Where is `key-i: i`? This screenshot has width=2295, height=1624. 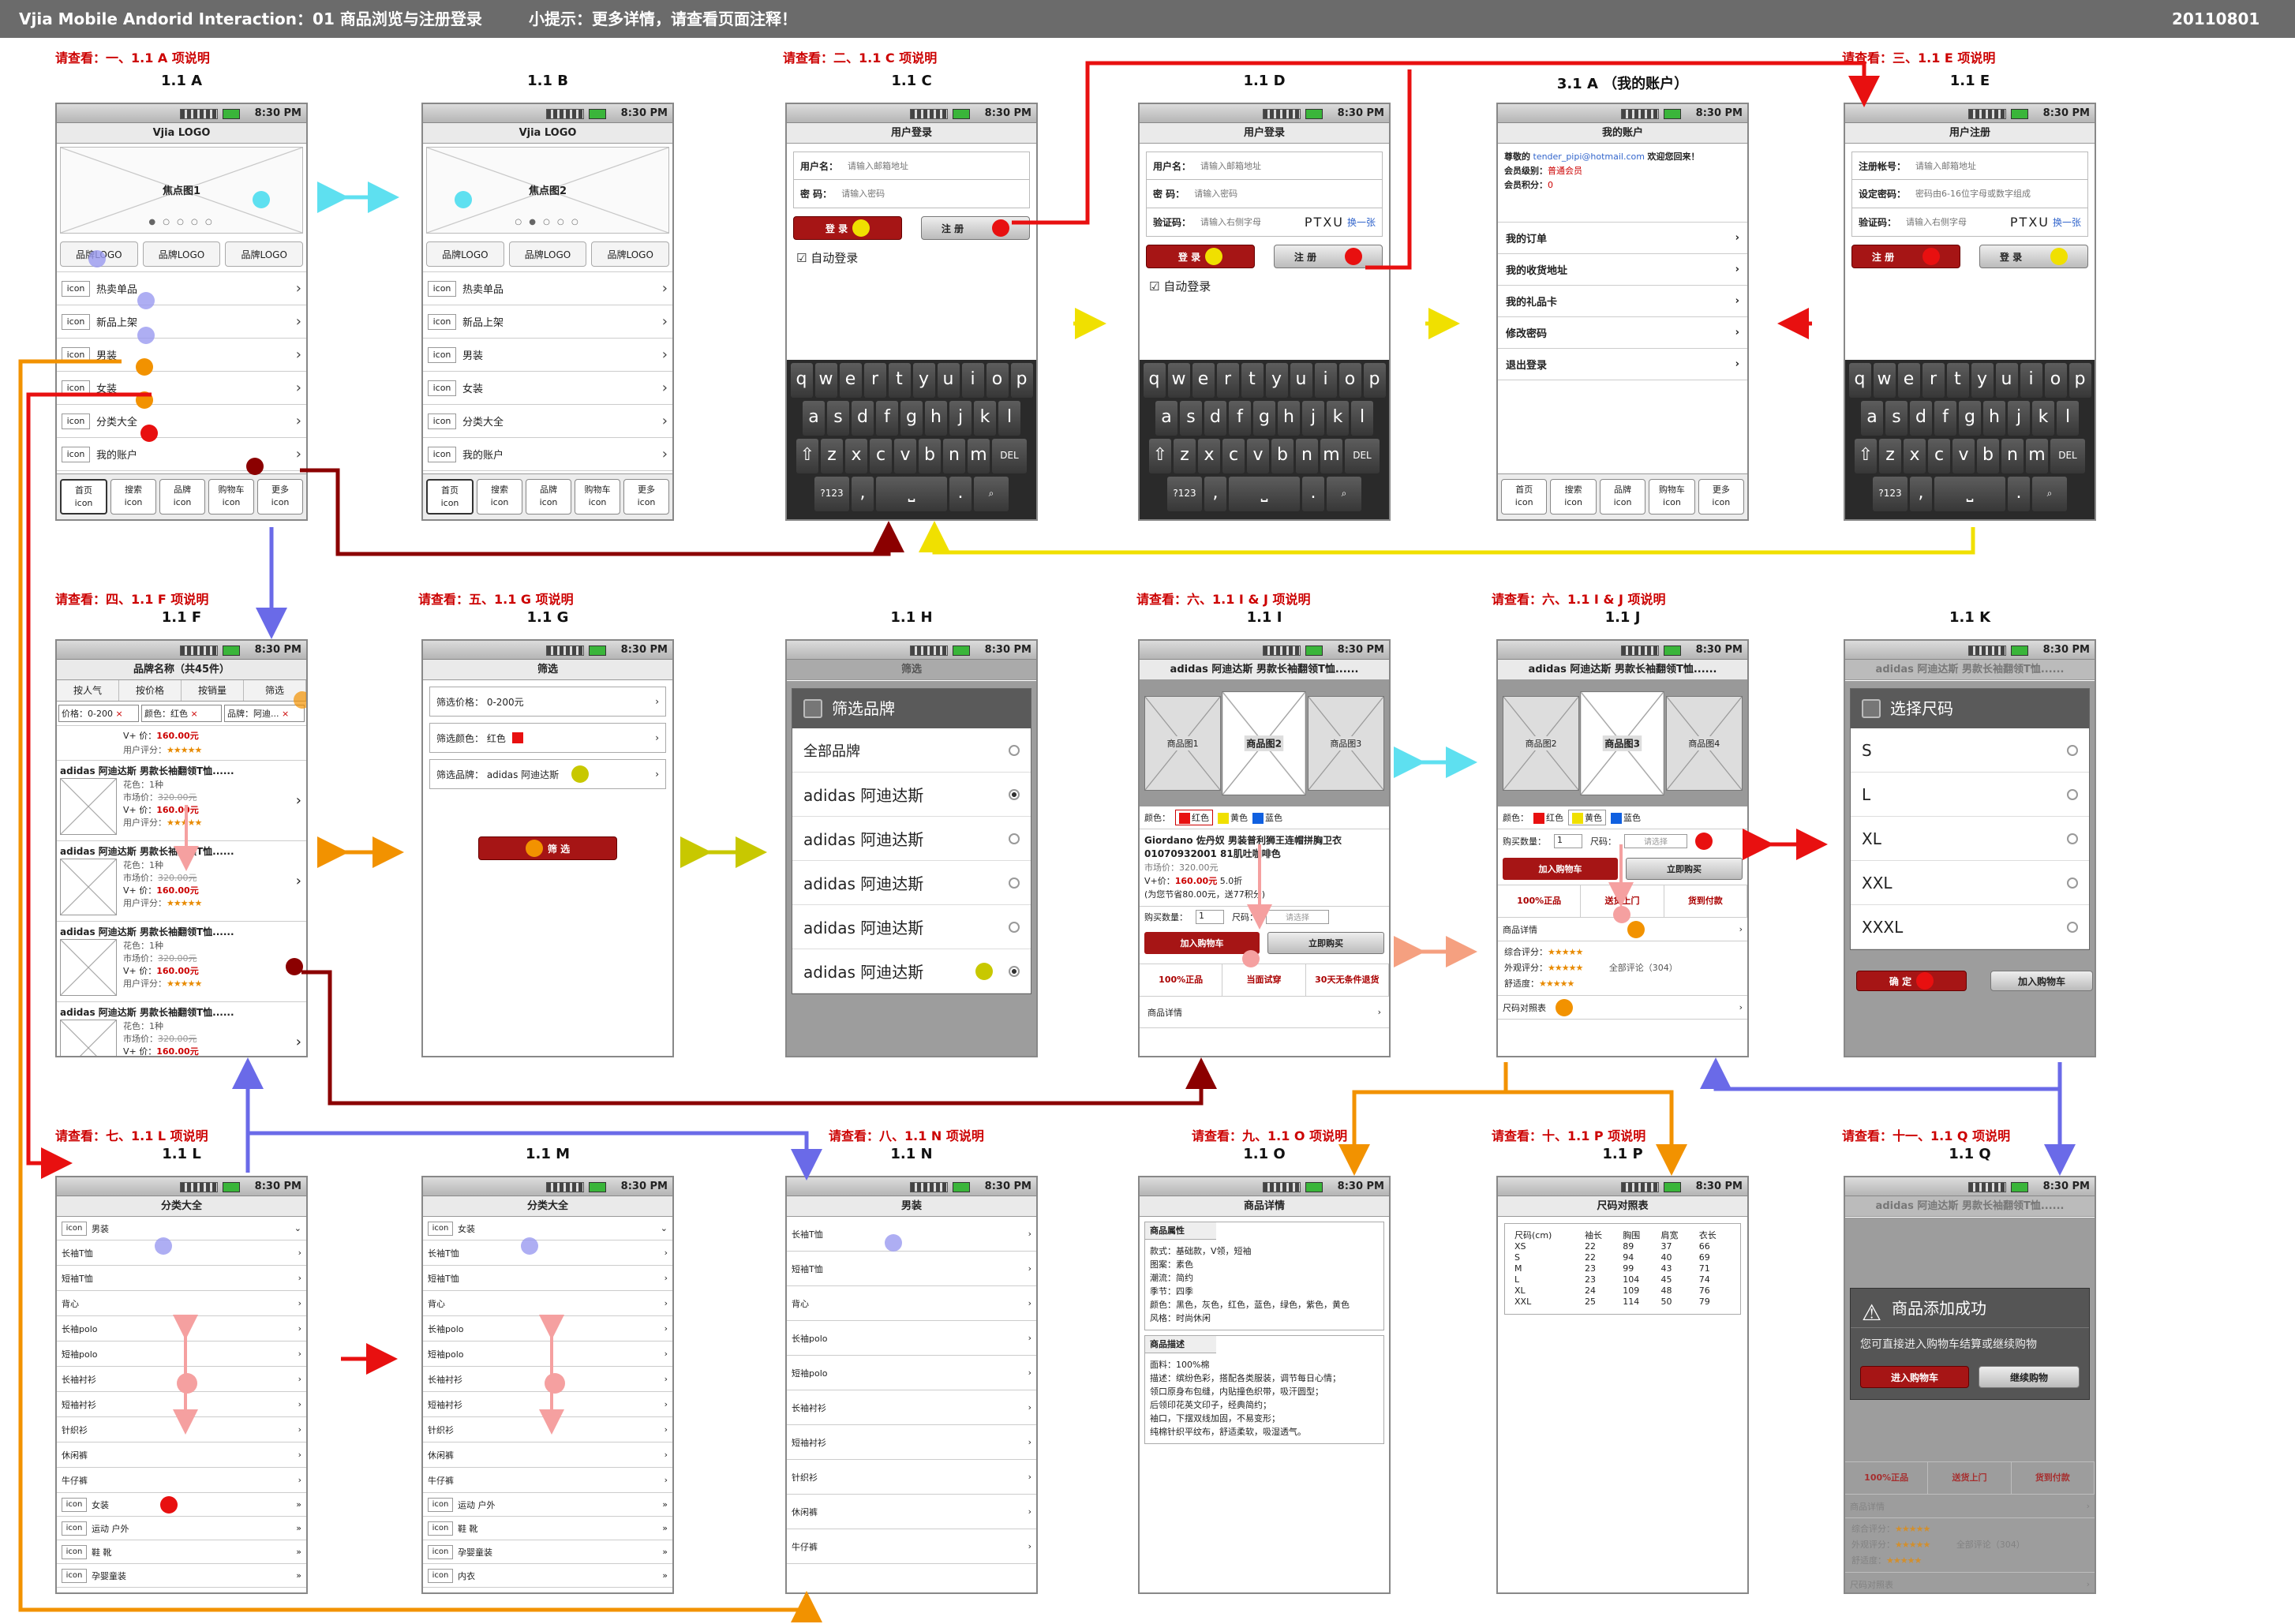
key-i: i is located at coordinates (1325, 380).